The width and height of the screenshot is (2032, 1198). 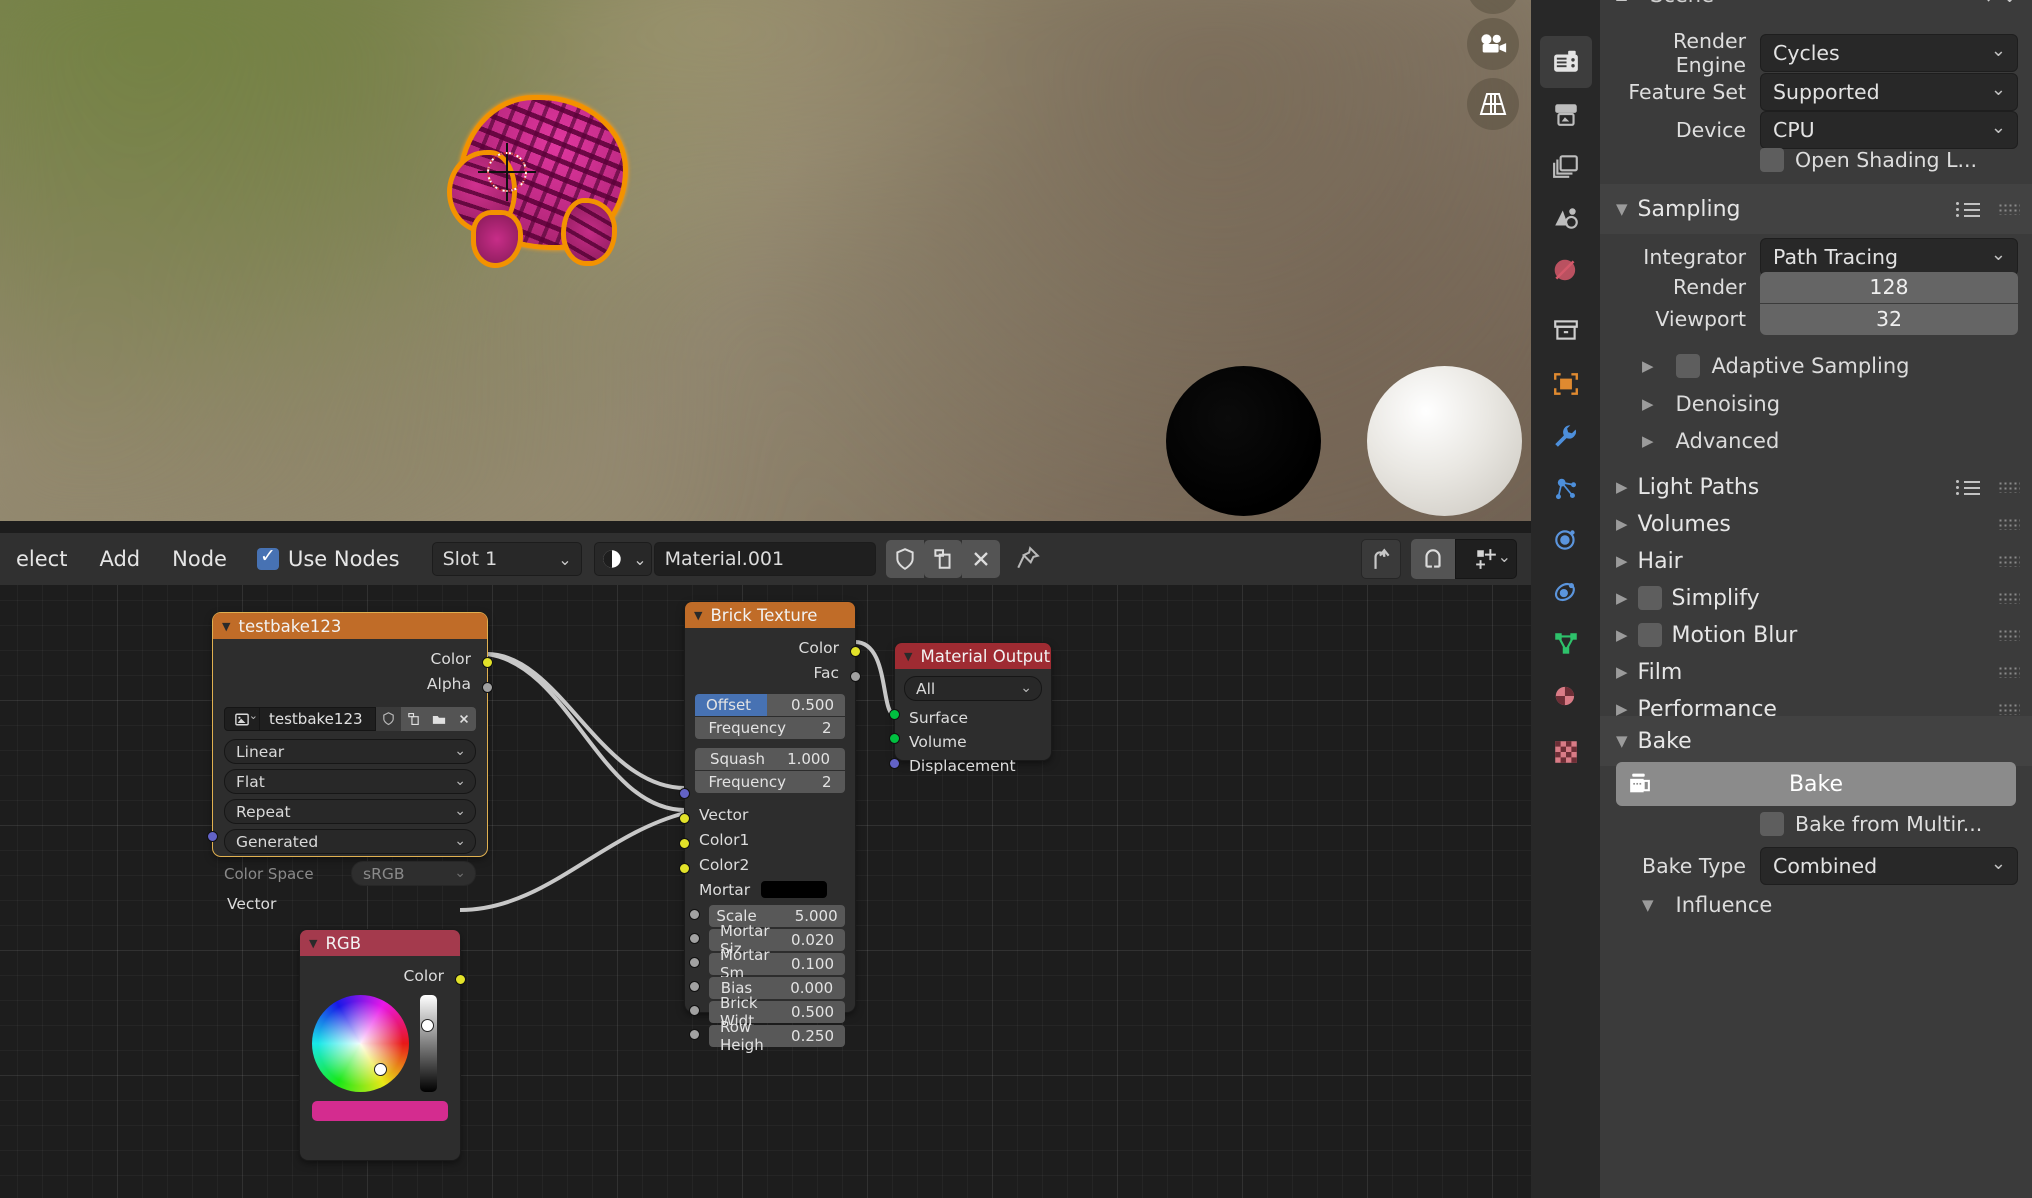 What do you see at coordinates (1889, 319) in the screenshot?
I see `viewport-samples-field: 32` at bounding box center [1889, 319].